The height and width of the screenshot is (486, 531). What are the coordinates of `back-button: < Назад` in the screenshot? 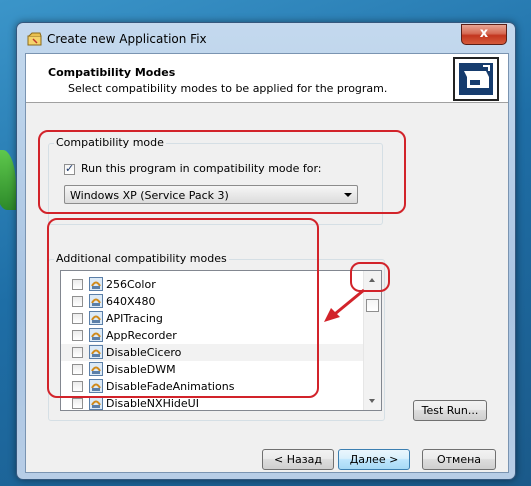 It's located at (298, 459).